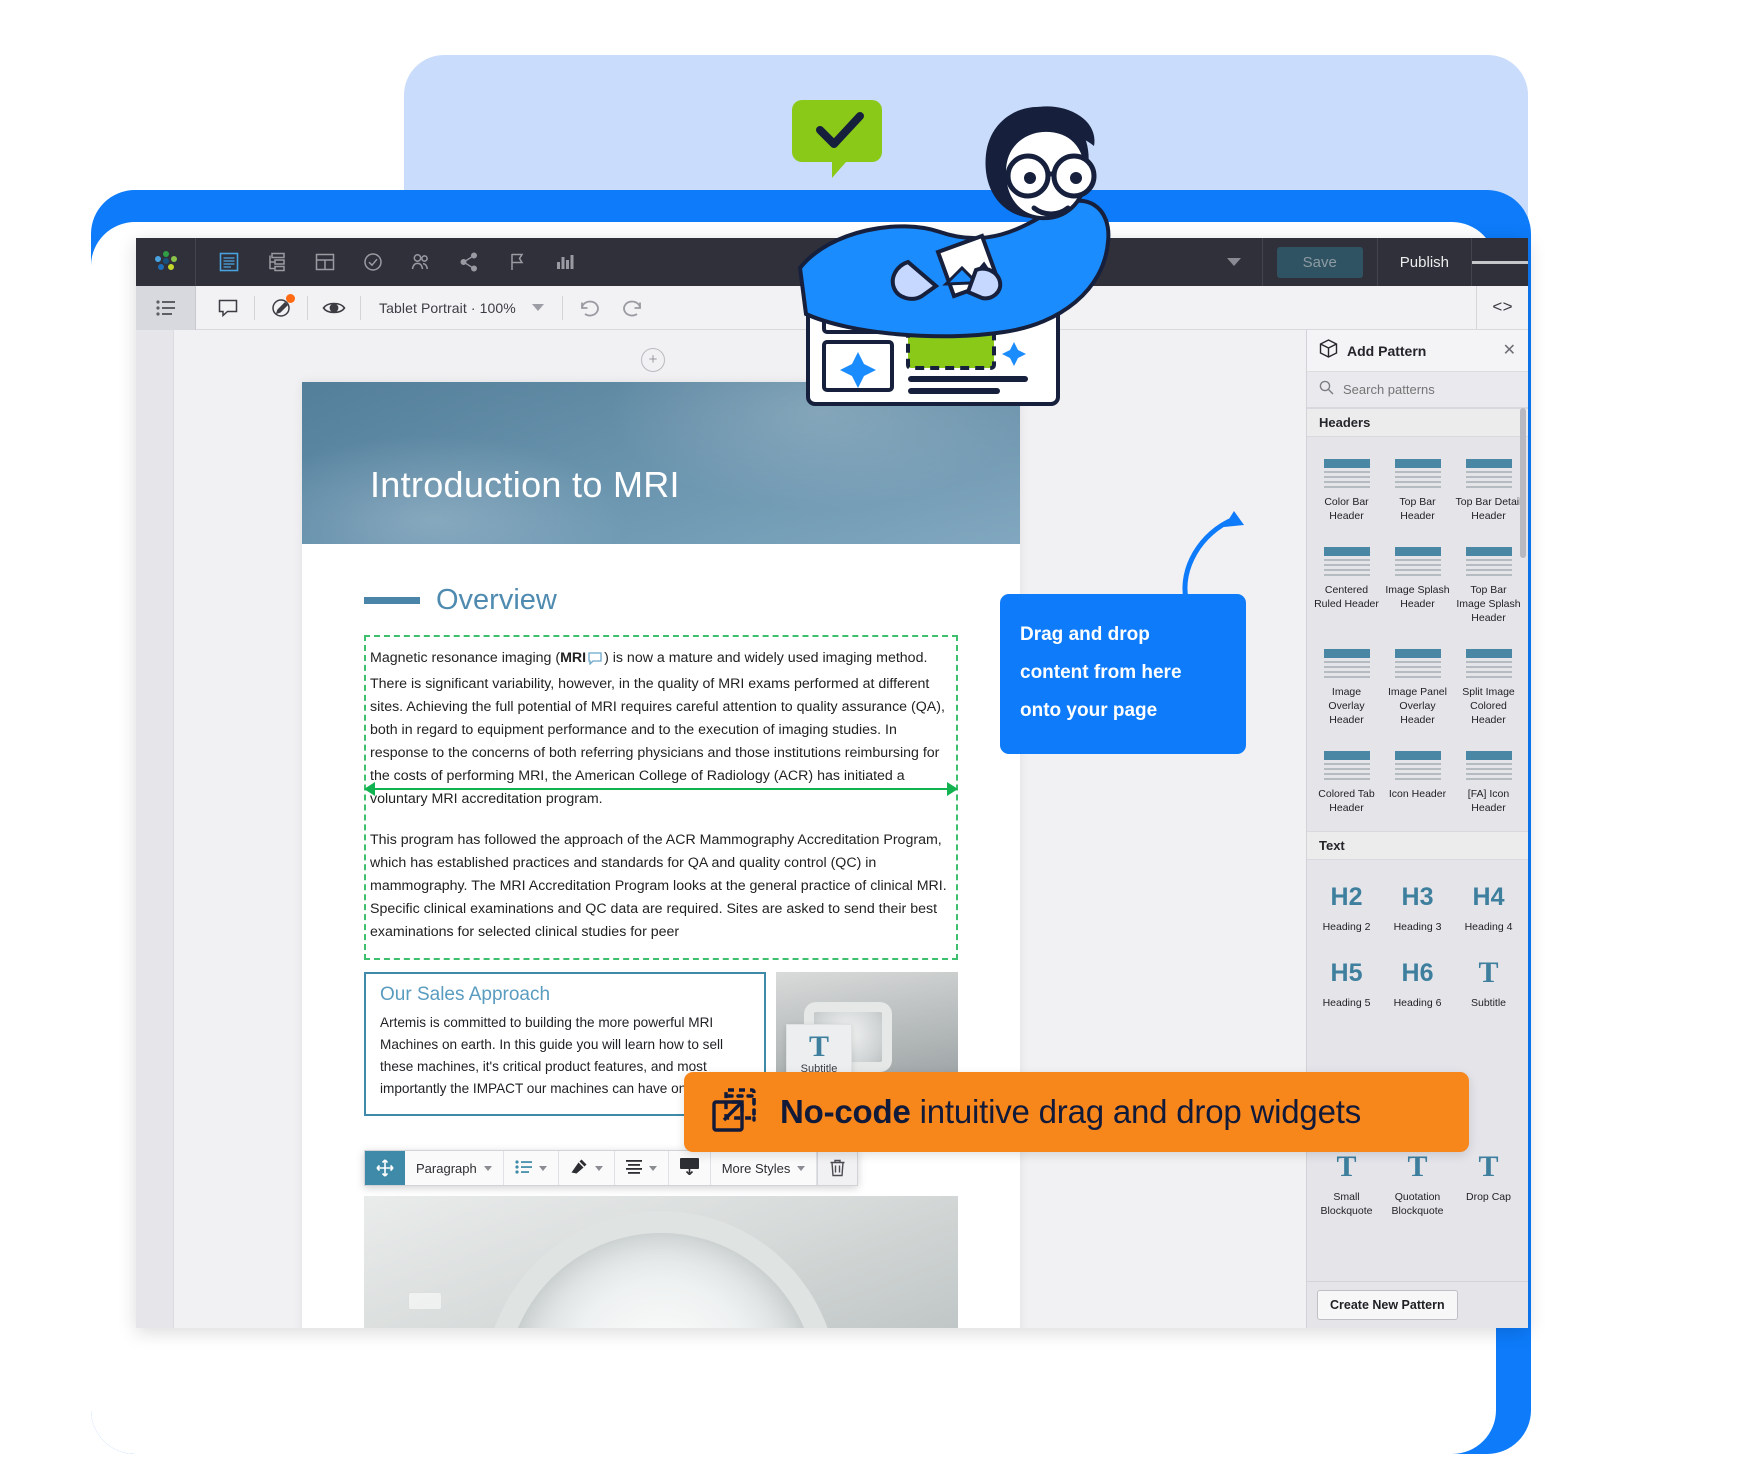  I want to click on save-button: Save, so click(1319, 262).